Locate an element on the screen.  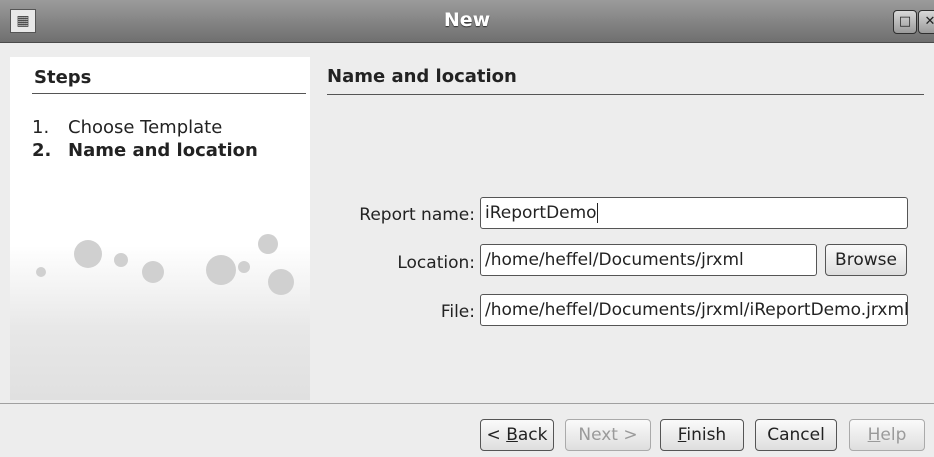
browse-button: Browse is located at coordinates (866, 260).